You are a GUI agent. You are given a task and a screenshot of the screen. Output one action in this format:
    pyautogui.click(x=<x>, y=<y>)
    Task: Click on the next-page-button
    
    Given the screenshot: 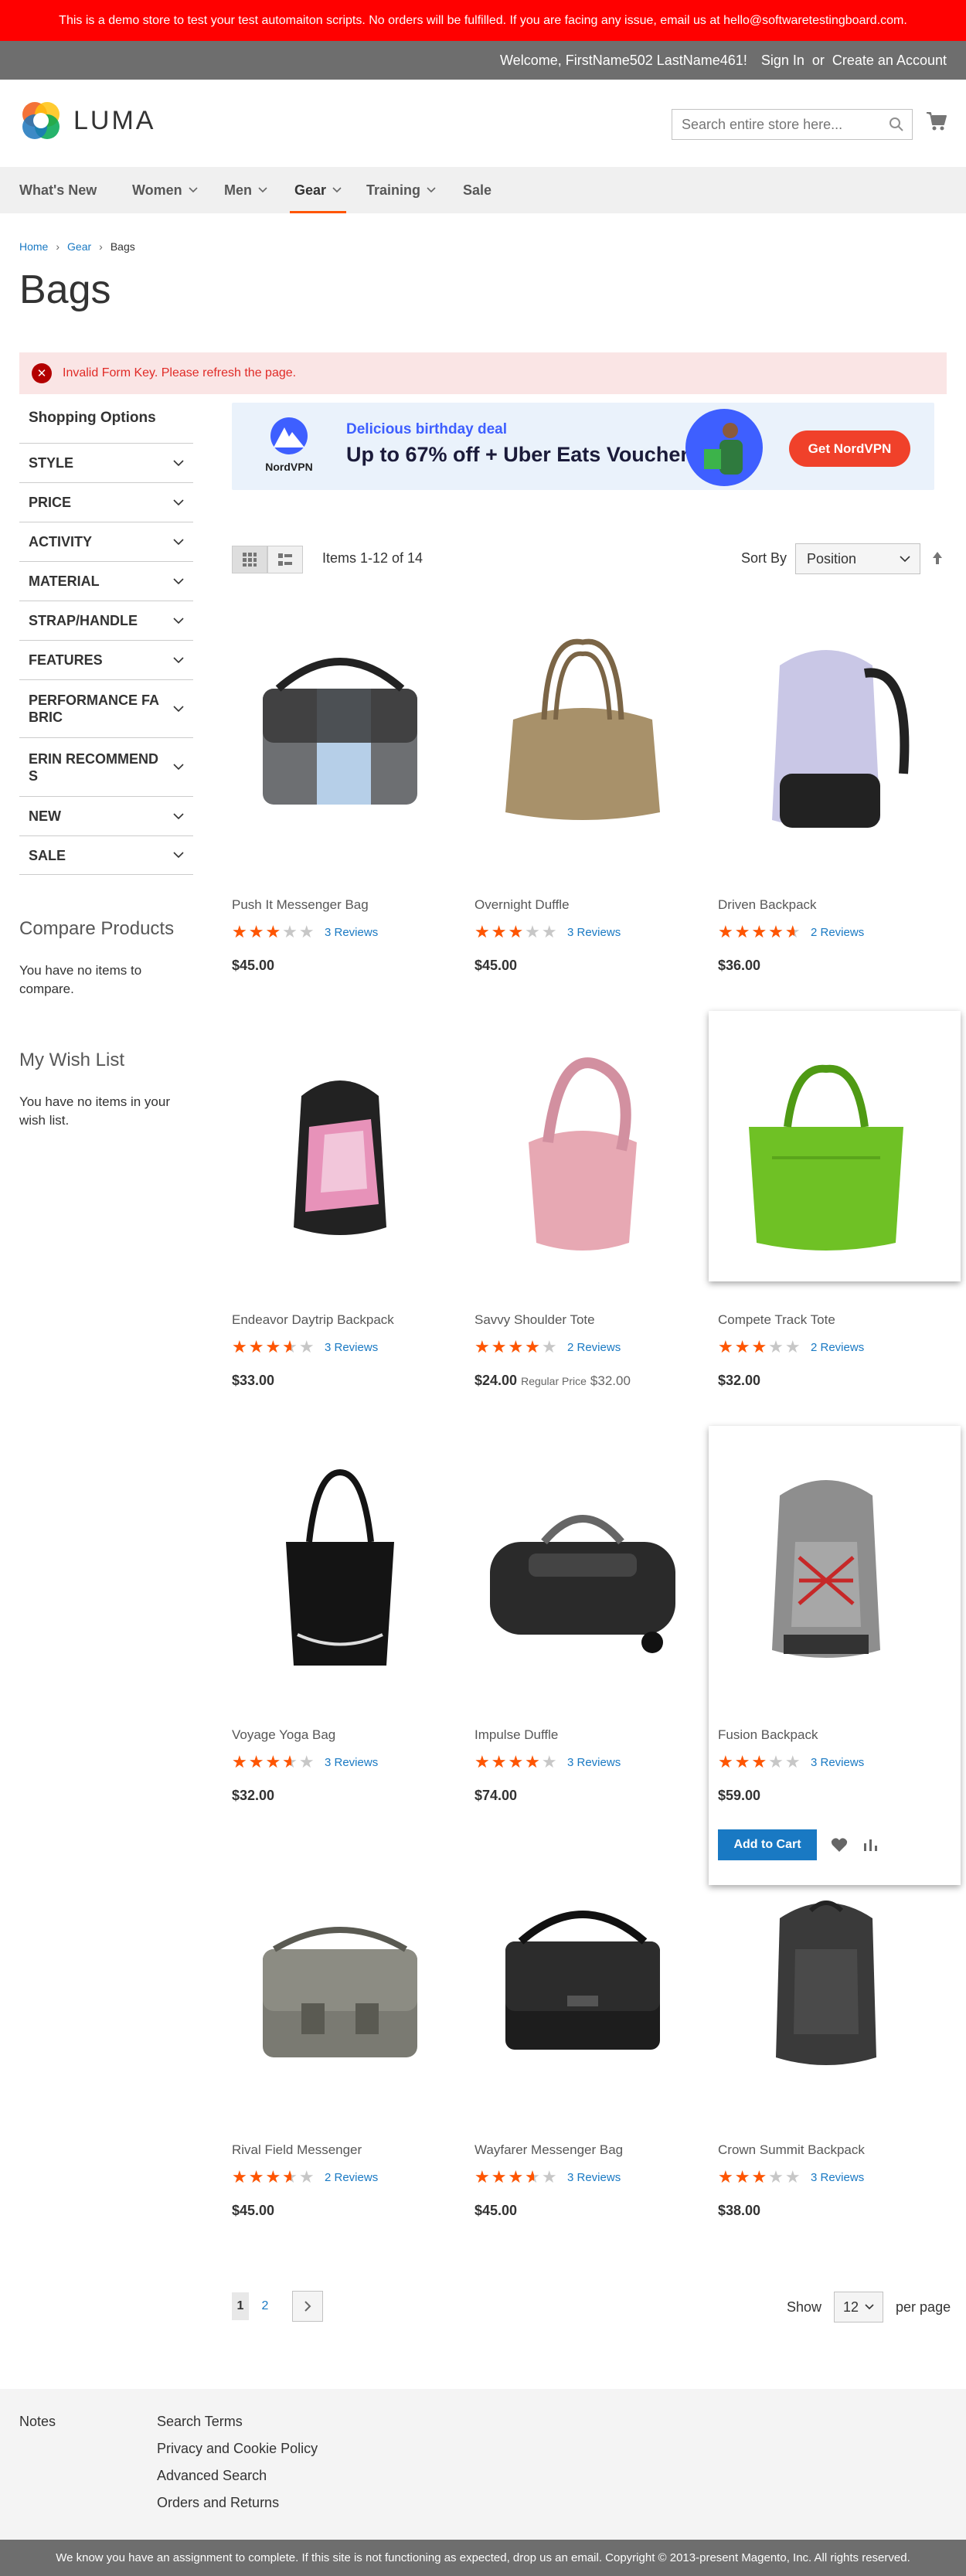 What is the action you would take?
    pyautogui.click(x=307, y=2306)
    